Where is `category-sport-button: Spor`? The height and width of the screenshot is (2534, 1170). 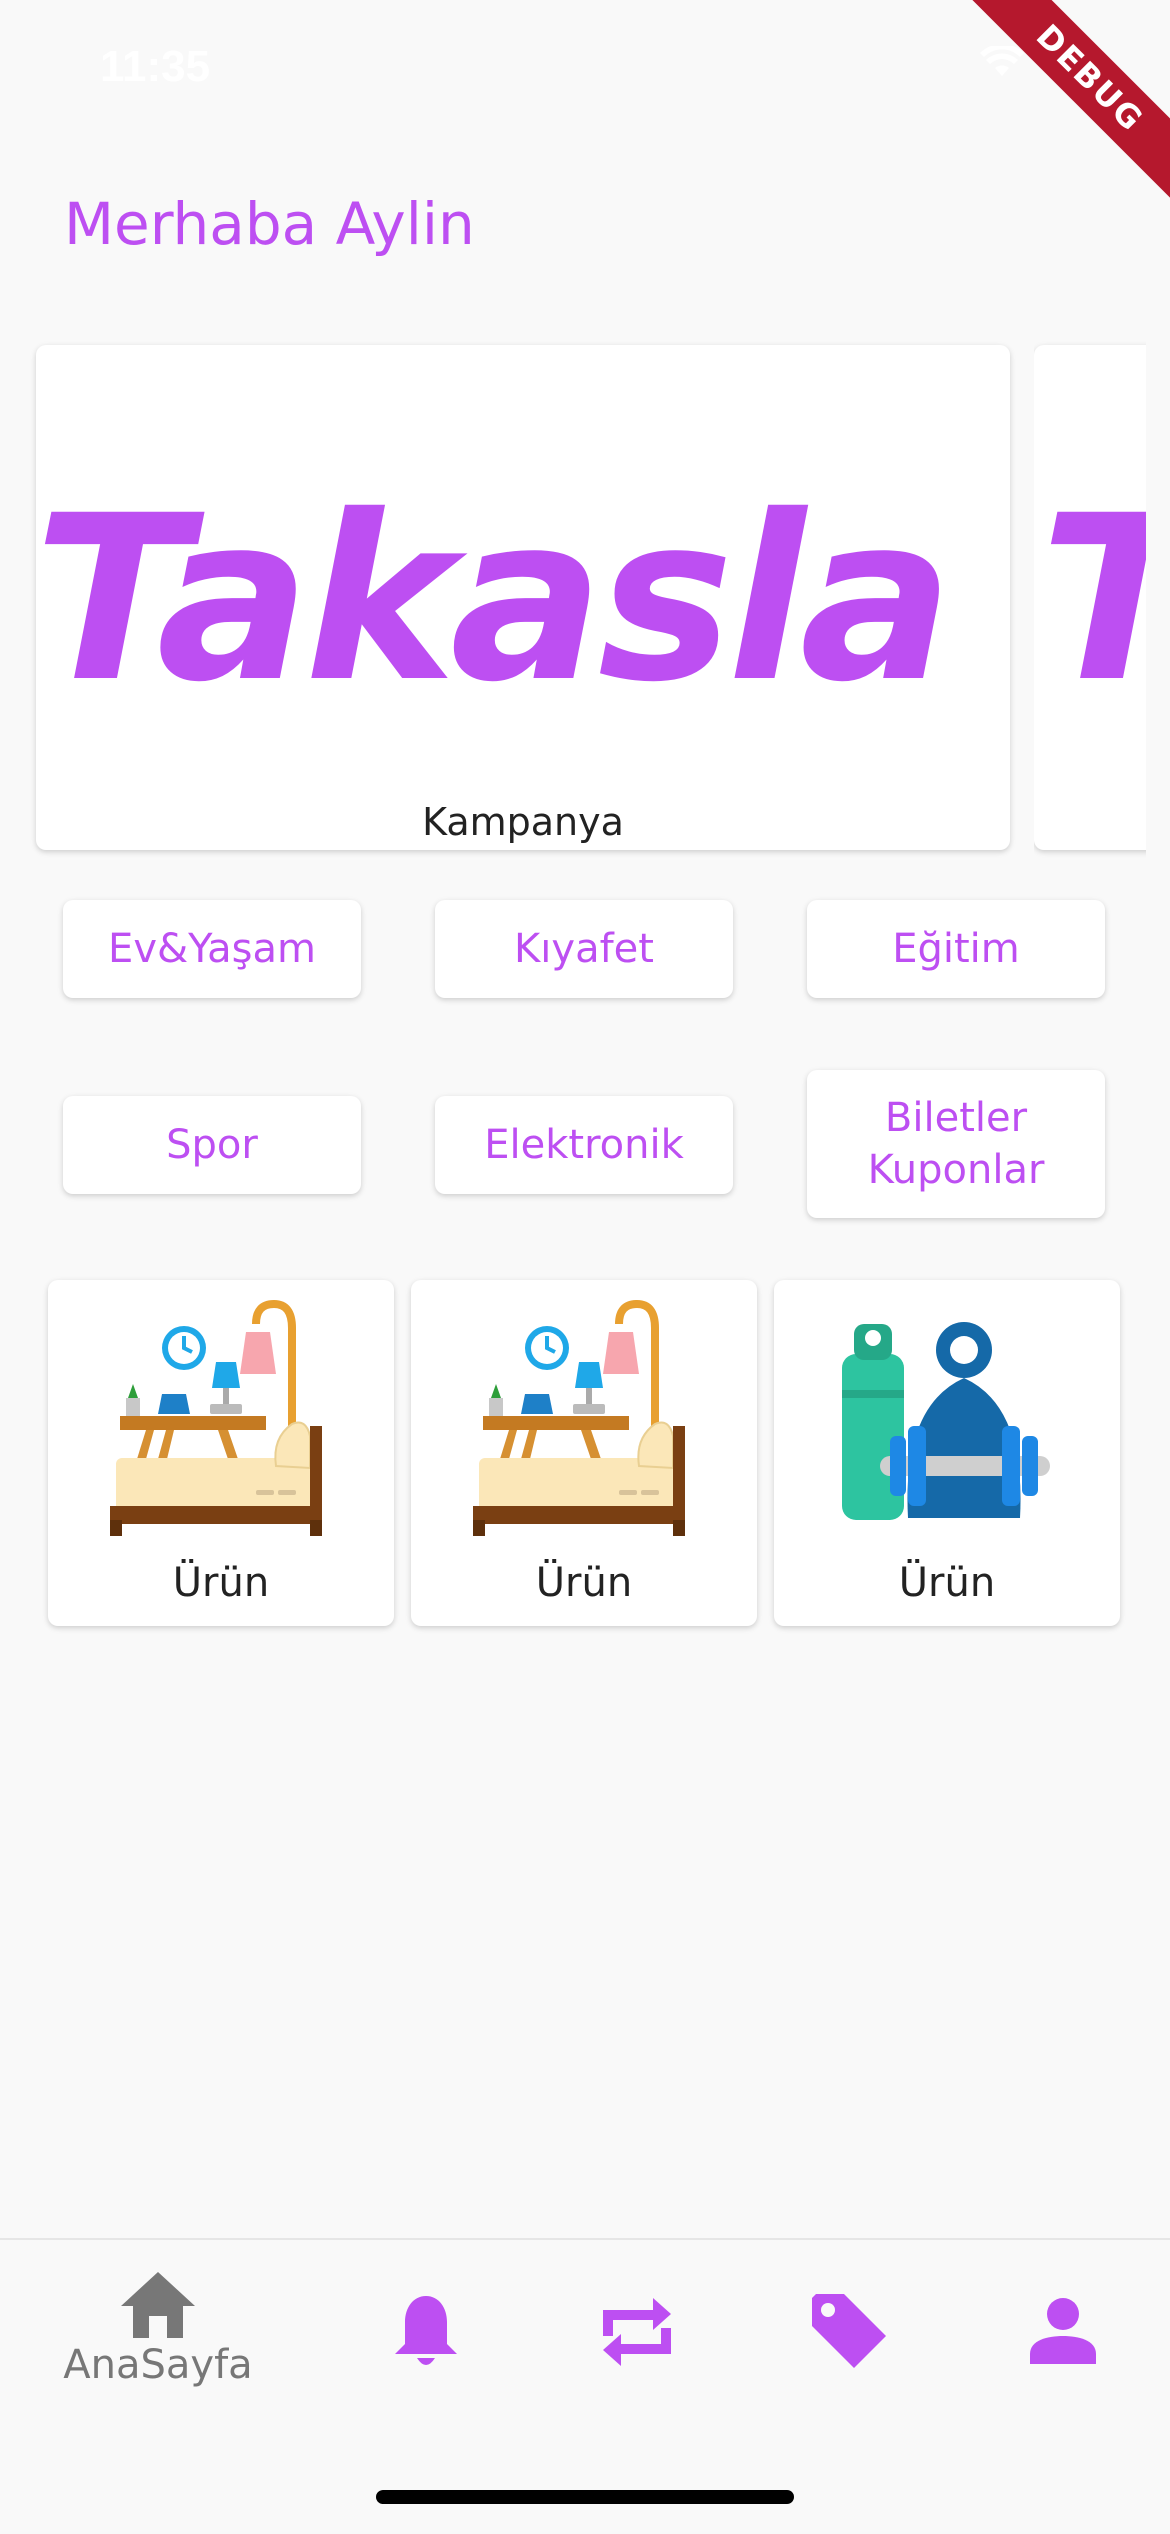 category-sport-button: Spor is located at coordinates (212, 1145).